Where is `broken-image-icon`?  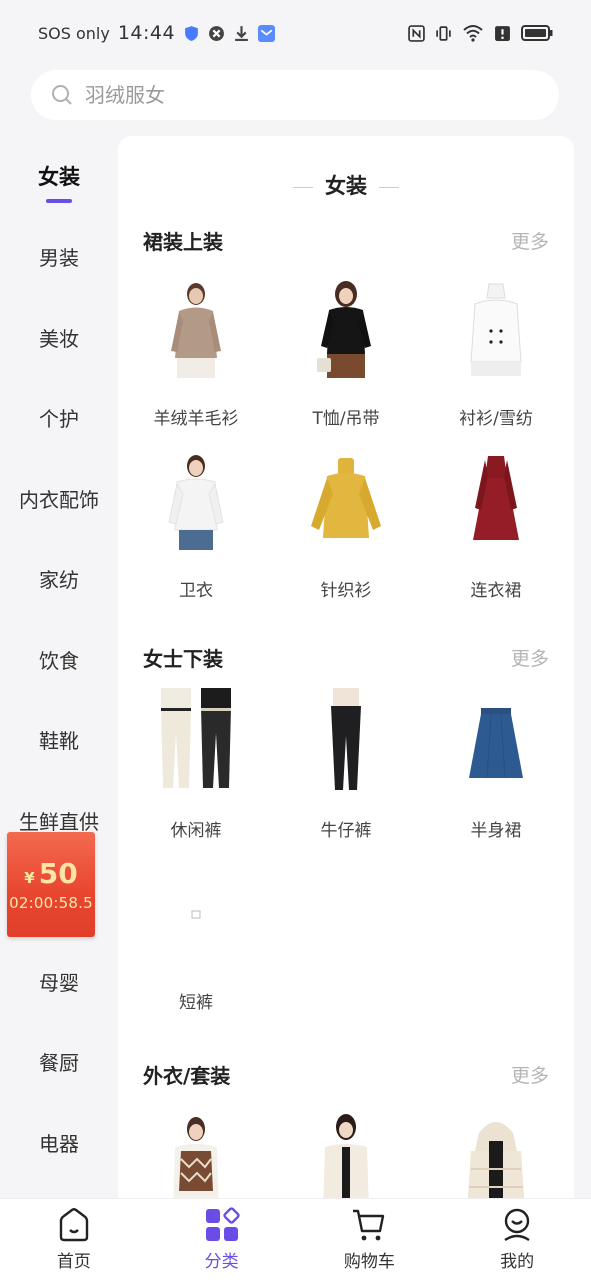 broken-image-icon is located at coordinates (196, 914).